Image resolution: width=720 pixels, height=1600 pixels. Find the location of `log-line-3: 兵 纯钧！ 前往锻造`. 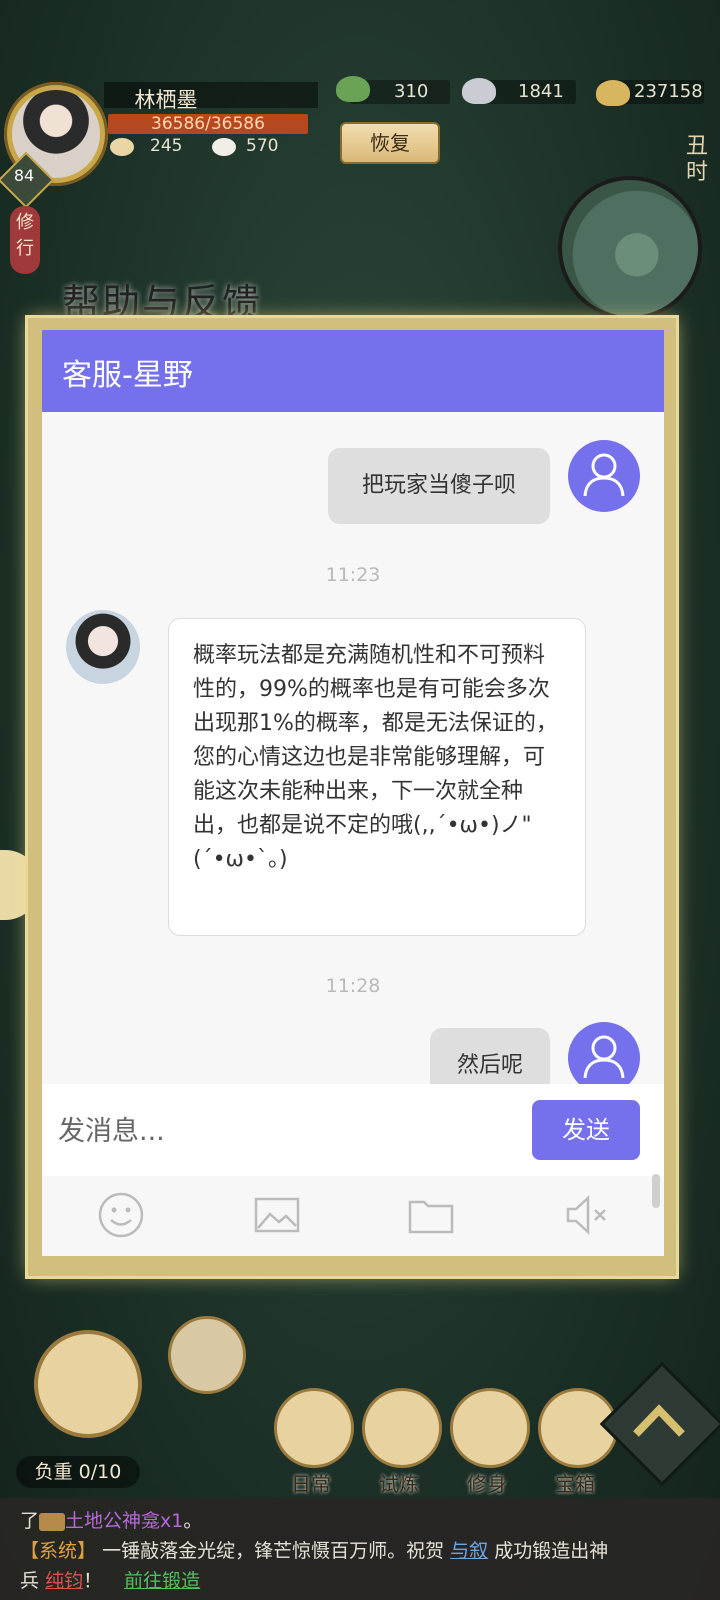

log-line-3: 兵 纯钧！ 前往锻造 is located at coordinates (110, 1579).